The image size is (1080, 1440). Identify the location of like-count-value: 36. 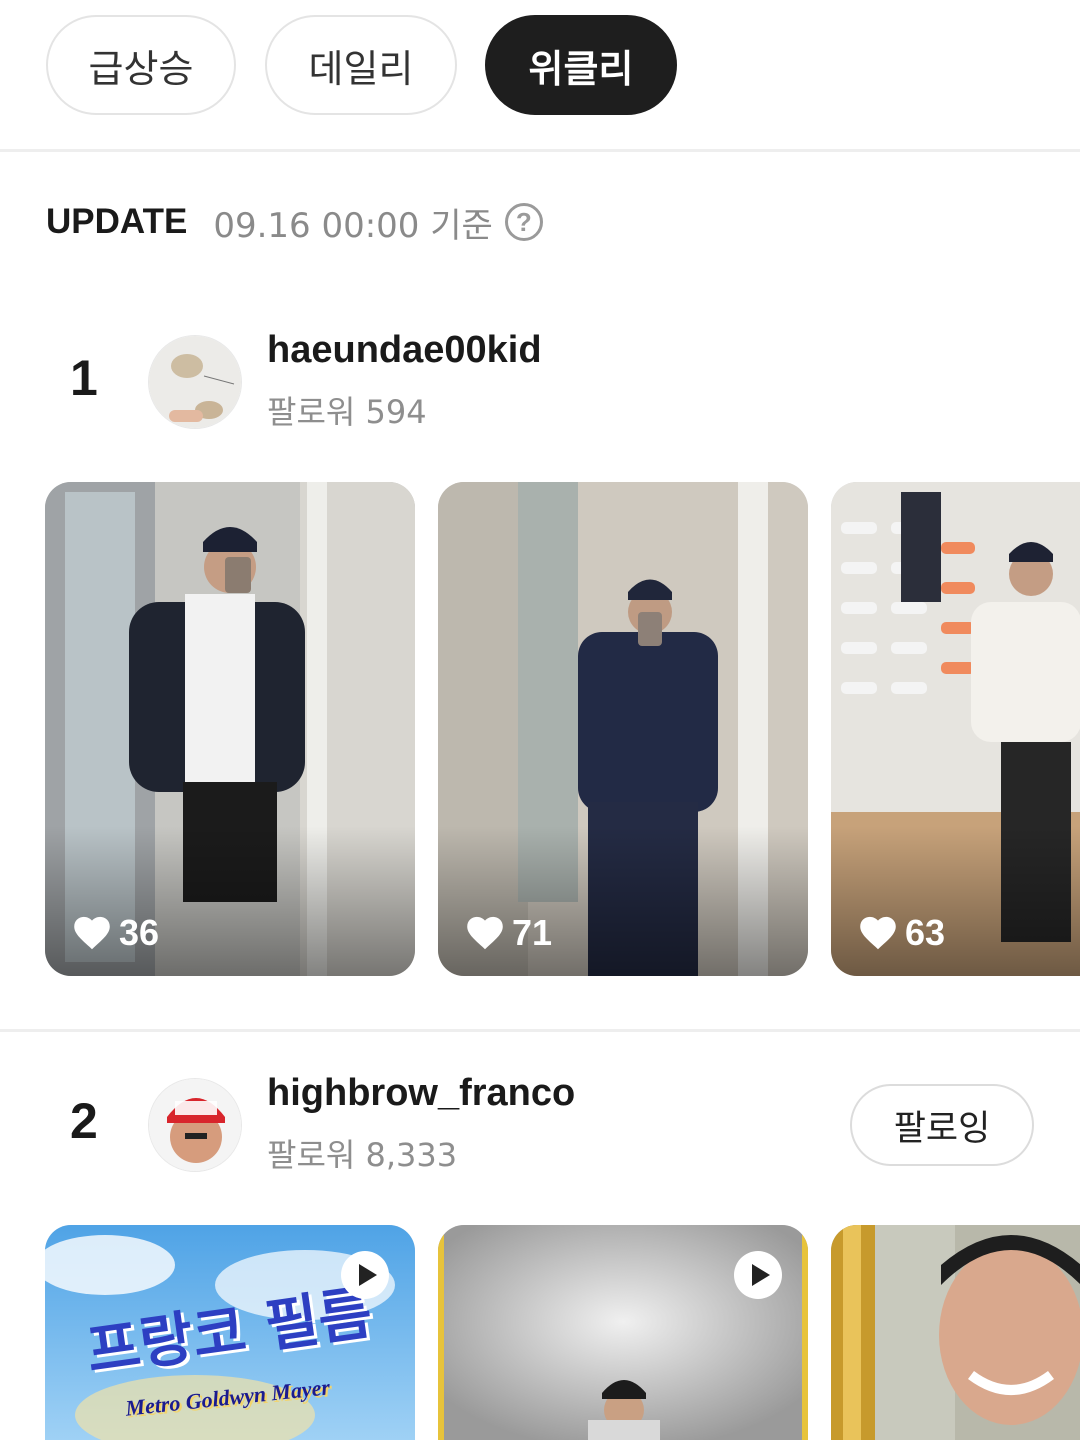
(139, 932).